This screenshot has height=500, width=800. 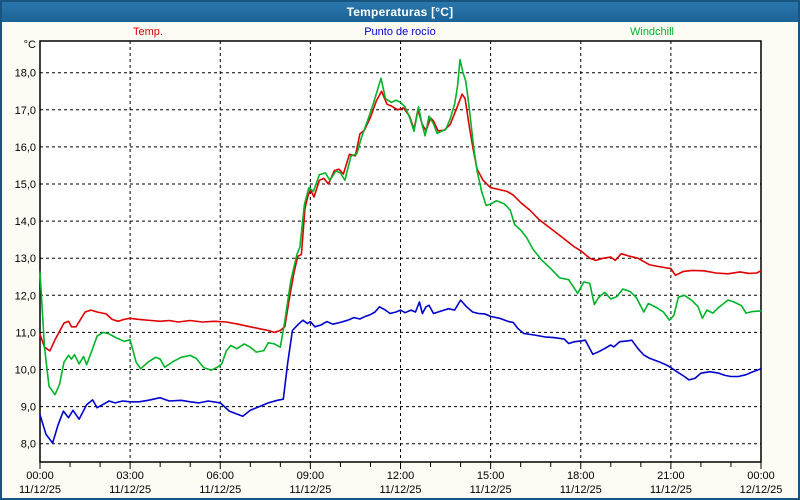 I want to click on y-tick-label: 11,0, so click(x=25, y=333).